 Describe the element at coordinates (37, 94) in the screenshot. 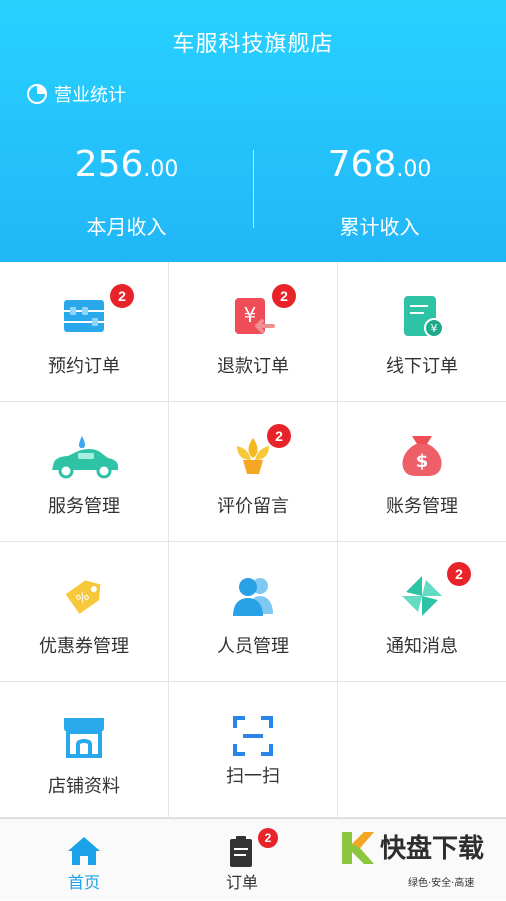

I see `pie-chart-icon` at that location.